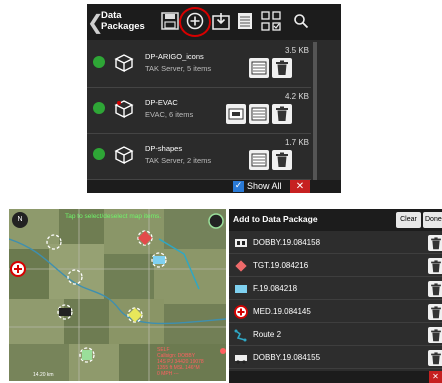 This screenshot has width=442, height=383. Describe the element at coordinates (335, 243) in the screenshot. I see `package-item-row: DOBBY.19.084158` at that location.